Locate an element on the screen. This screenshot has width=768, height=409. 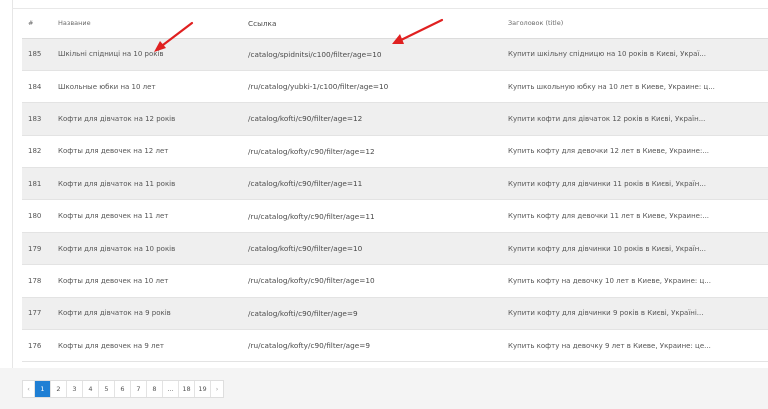
row-link: /ru/catalog/kofty/c90/filter/age=12 is located at coordinates (311, 151).